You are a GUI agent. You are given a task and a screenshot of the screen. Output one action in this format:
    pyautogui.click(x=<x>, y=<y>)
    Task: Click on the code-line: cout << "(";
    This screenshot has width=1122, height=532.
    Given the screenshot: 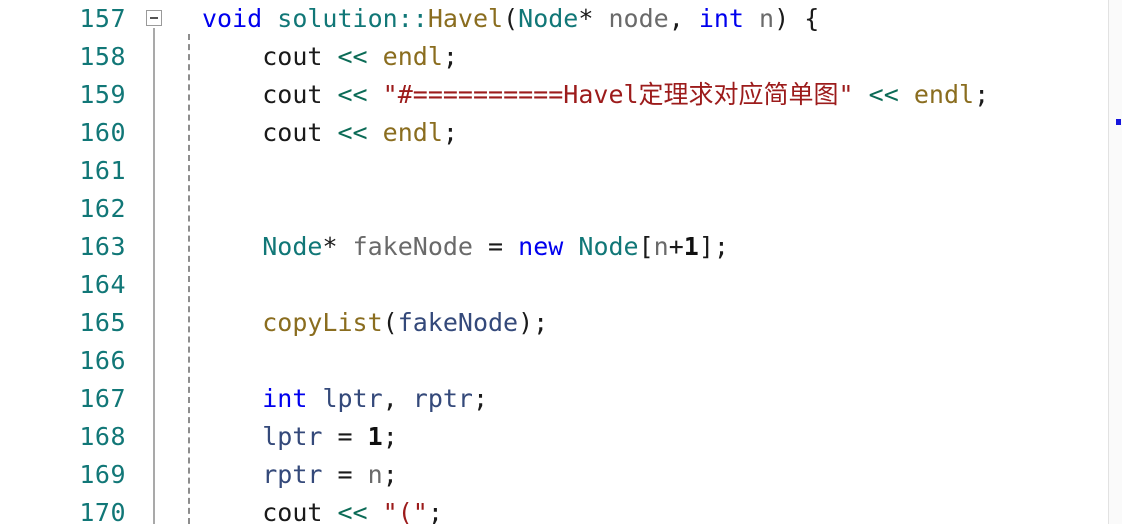 What is the action you would take?
    pyautogui.click(x=647, y=509)
    